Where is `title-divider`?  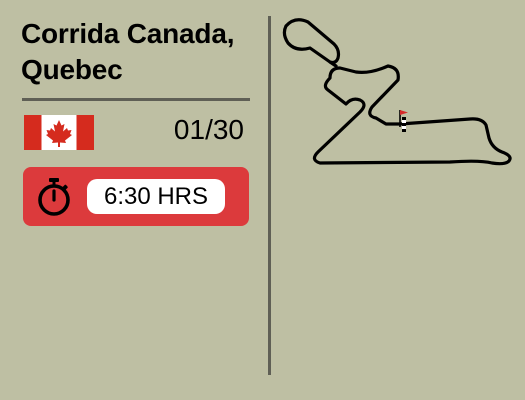
title-divider is located at coordinates (136, 99).